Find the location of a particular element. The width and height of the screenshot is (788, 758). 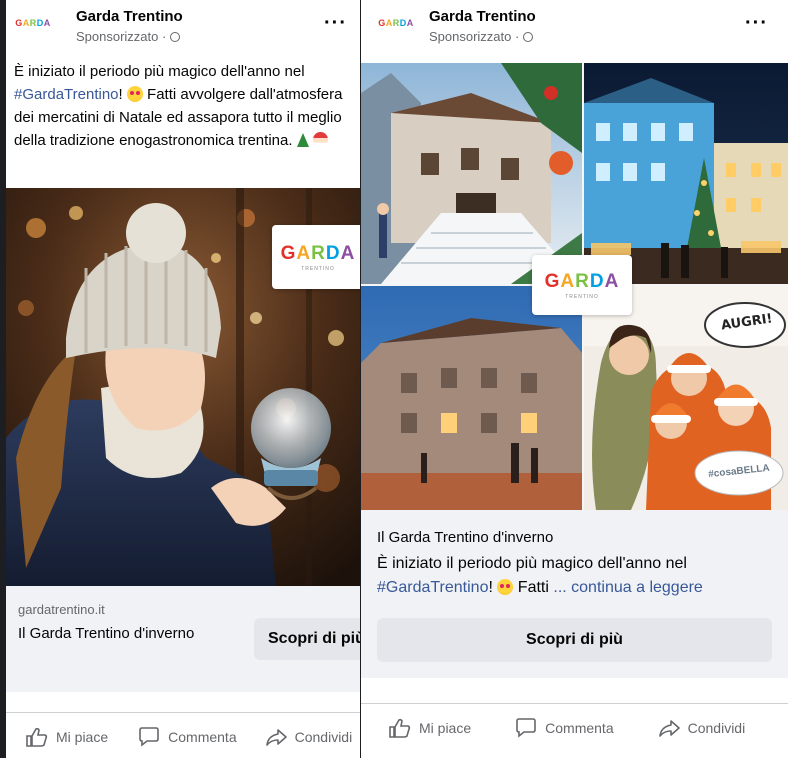

christmas-tree-emoji-icon is located at coordinates (302, 140).